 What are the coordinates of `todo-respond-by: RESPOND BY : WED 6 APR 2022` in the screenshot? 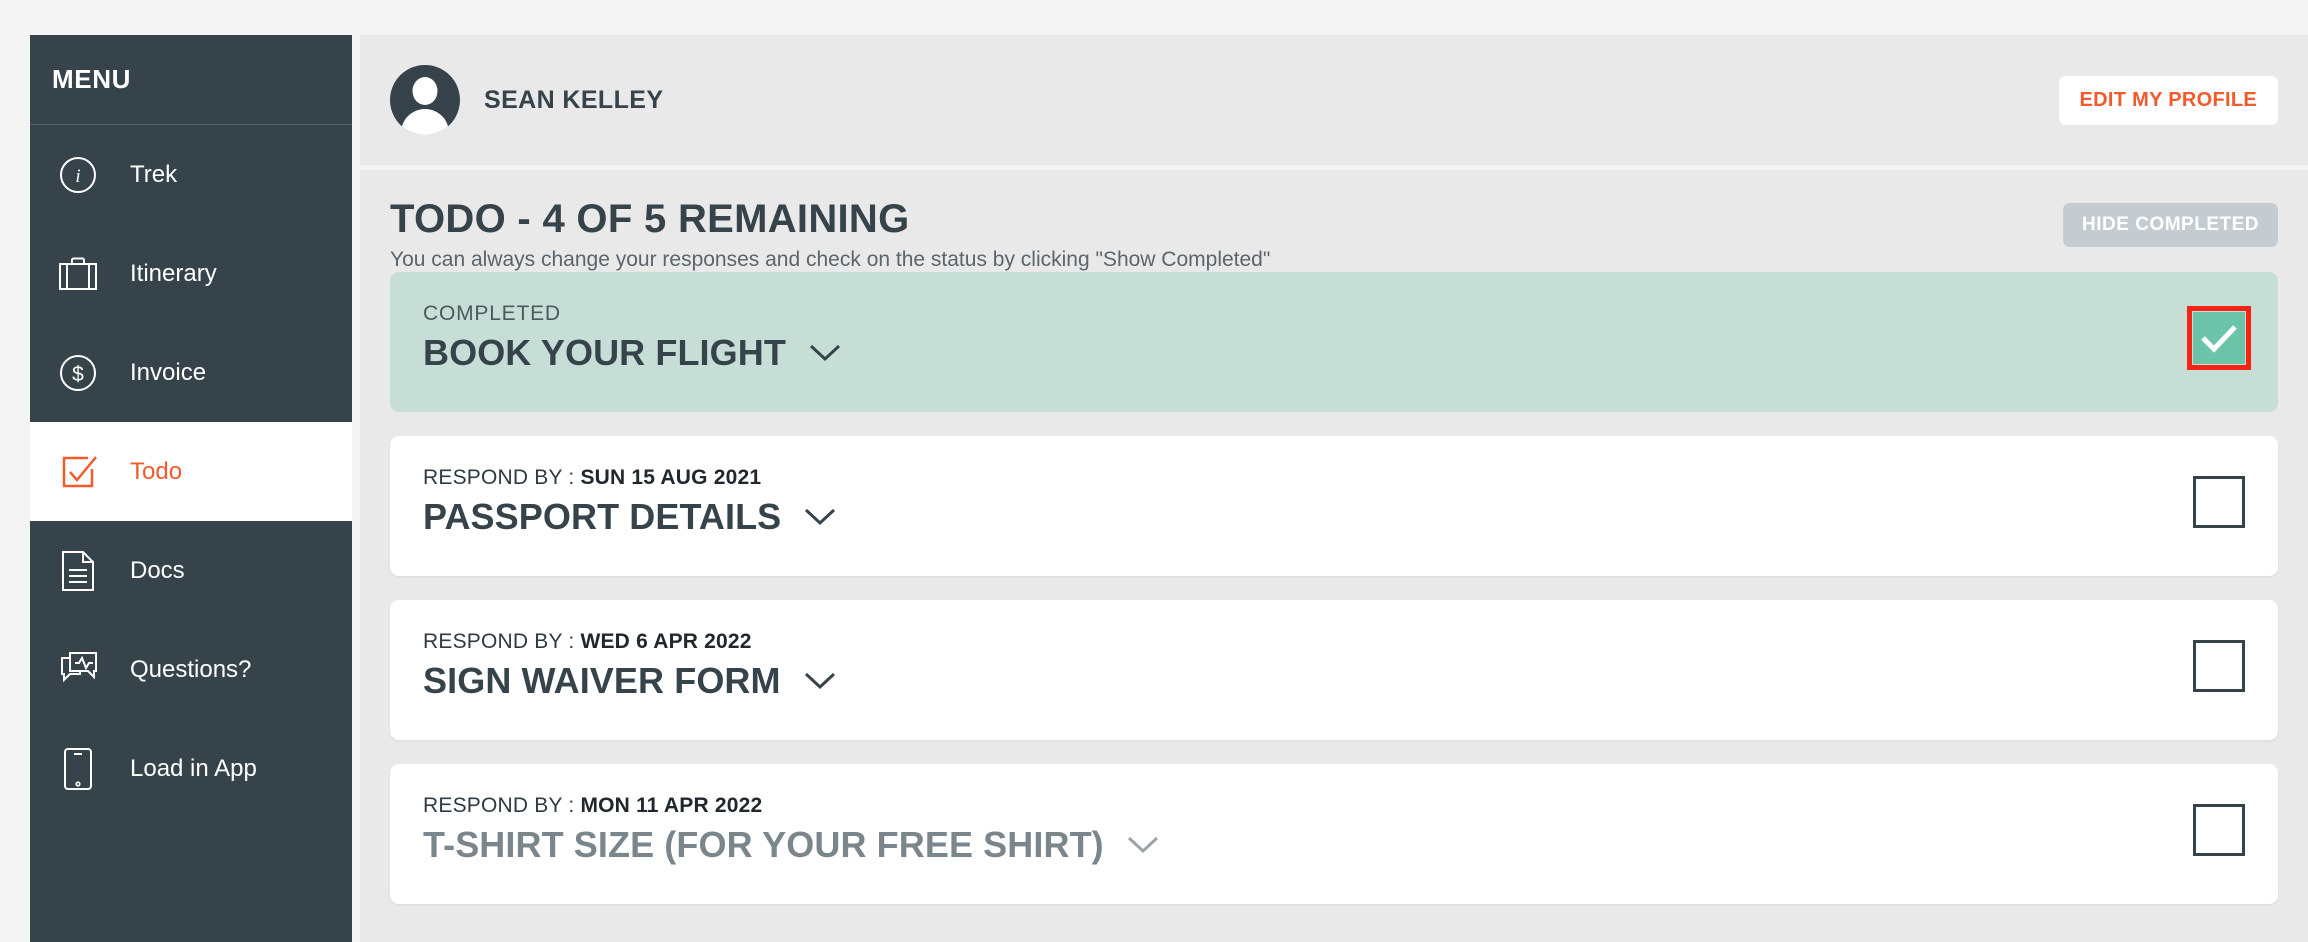 It's located at (1350, 642).